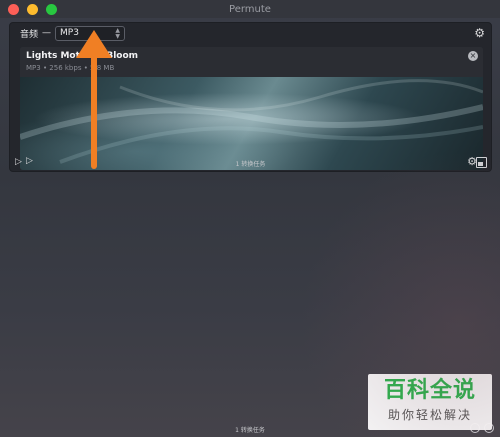 This screenshot has width=500, height=437. I want to click on panel-task-count: 1 转换任务, so click(250, 164).